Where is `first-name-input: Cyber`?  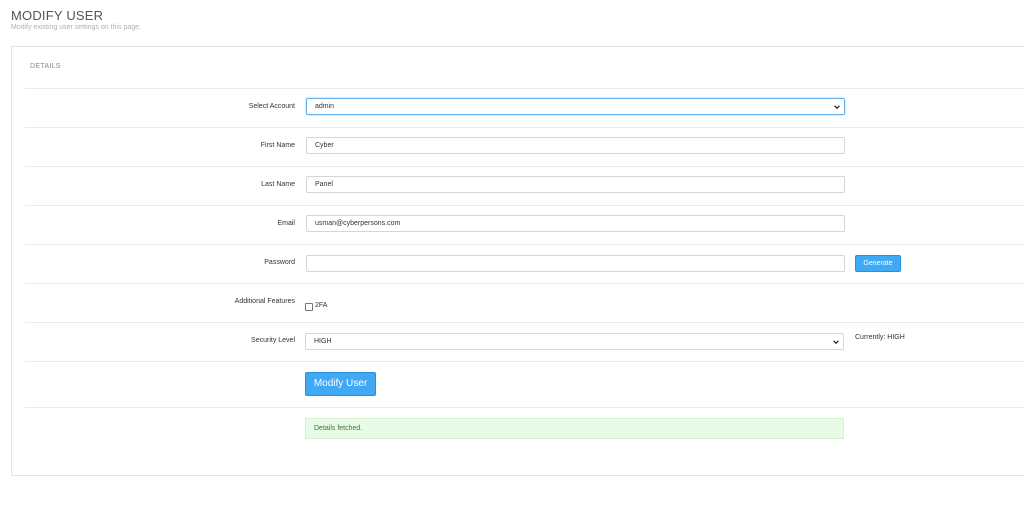
first-name-input: Cyber is located at coordinates (575, 145).